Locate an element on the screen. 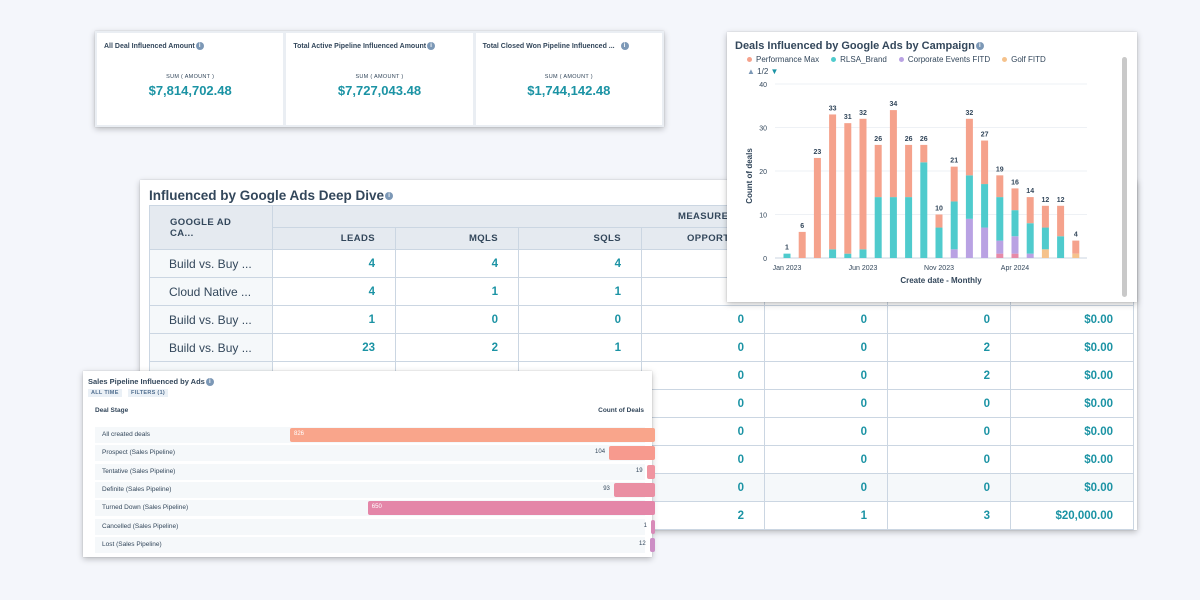 The image size is (1200, 600). pipeline-row: Cancelled (Sales Pipeline) 1 is located at coordinates (375, 526).